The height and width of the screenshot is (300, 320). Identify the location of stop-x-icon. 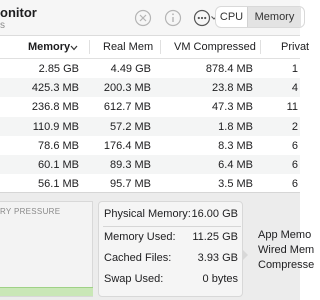
(143, 18).